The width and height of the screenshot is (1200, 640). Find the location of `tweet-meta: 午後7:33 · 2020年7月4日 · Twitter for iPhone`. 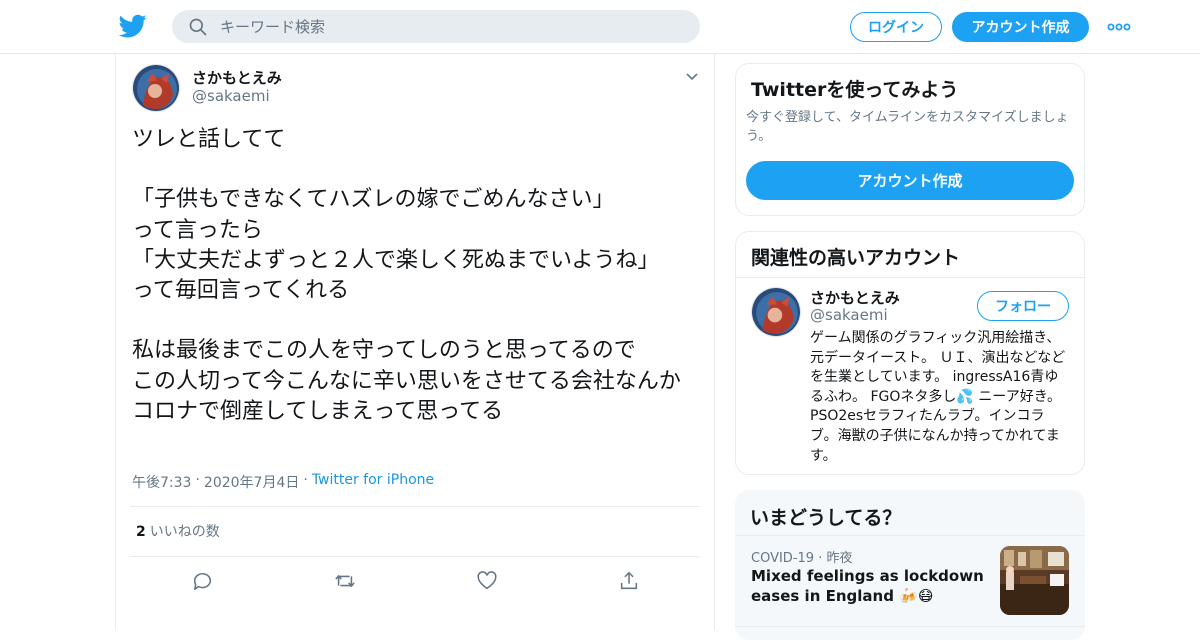

tweet-meta: 午後7:33 · 2020年7月4日 · Twitter for iPhone is located at coordinates (283, 482).